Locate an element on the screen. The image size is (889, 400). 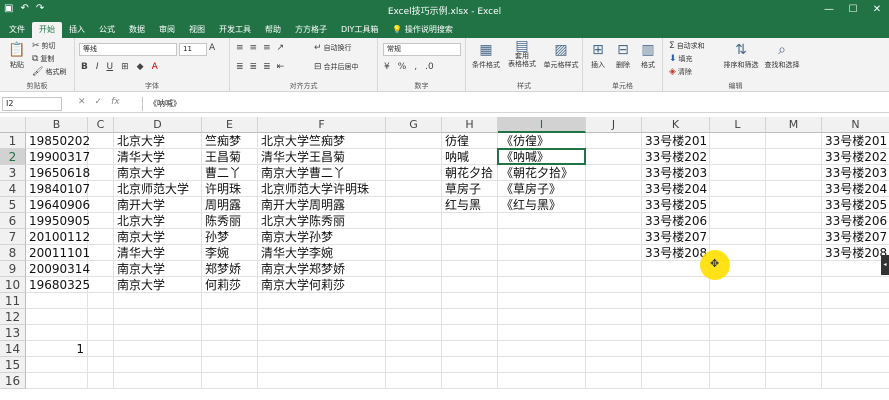
cell-L16 is located at coordinates (738, 381).